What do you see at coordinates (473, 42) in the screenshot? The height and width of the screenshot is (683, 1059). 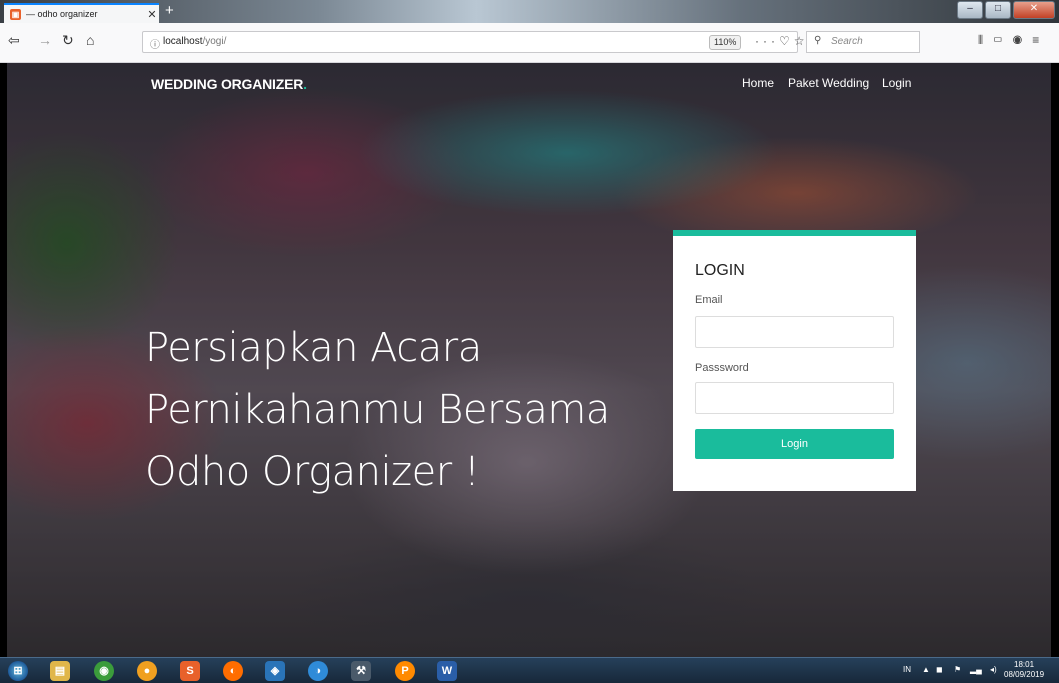 I see `url-bar: ⓘ localhost/yogi/ 110% ···♡☆` at bounding box center [473, 42].